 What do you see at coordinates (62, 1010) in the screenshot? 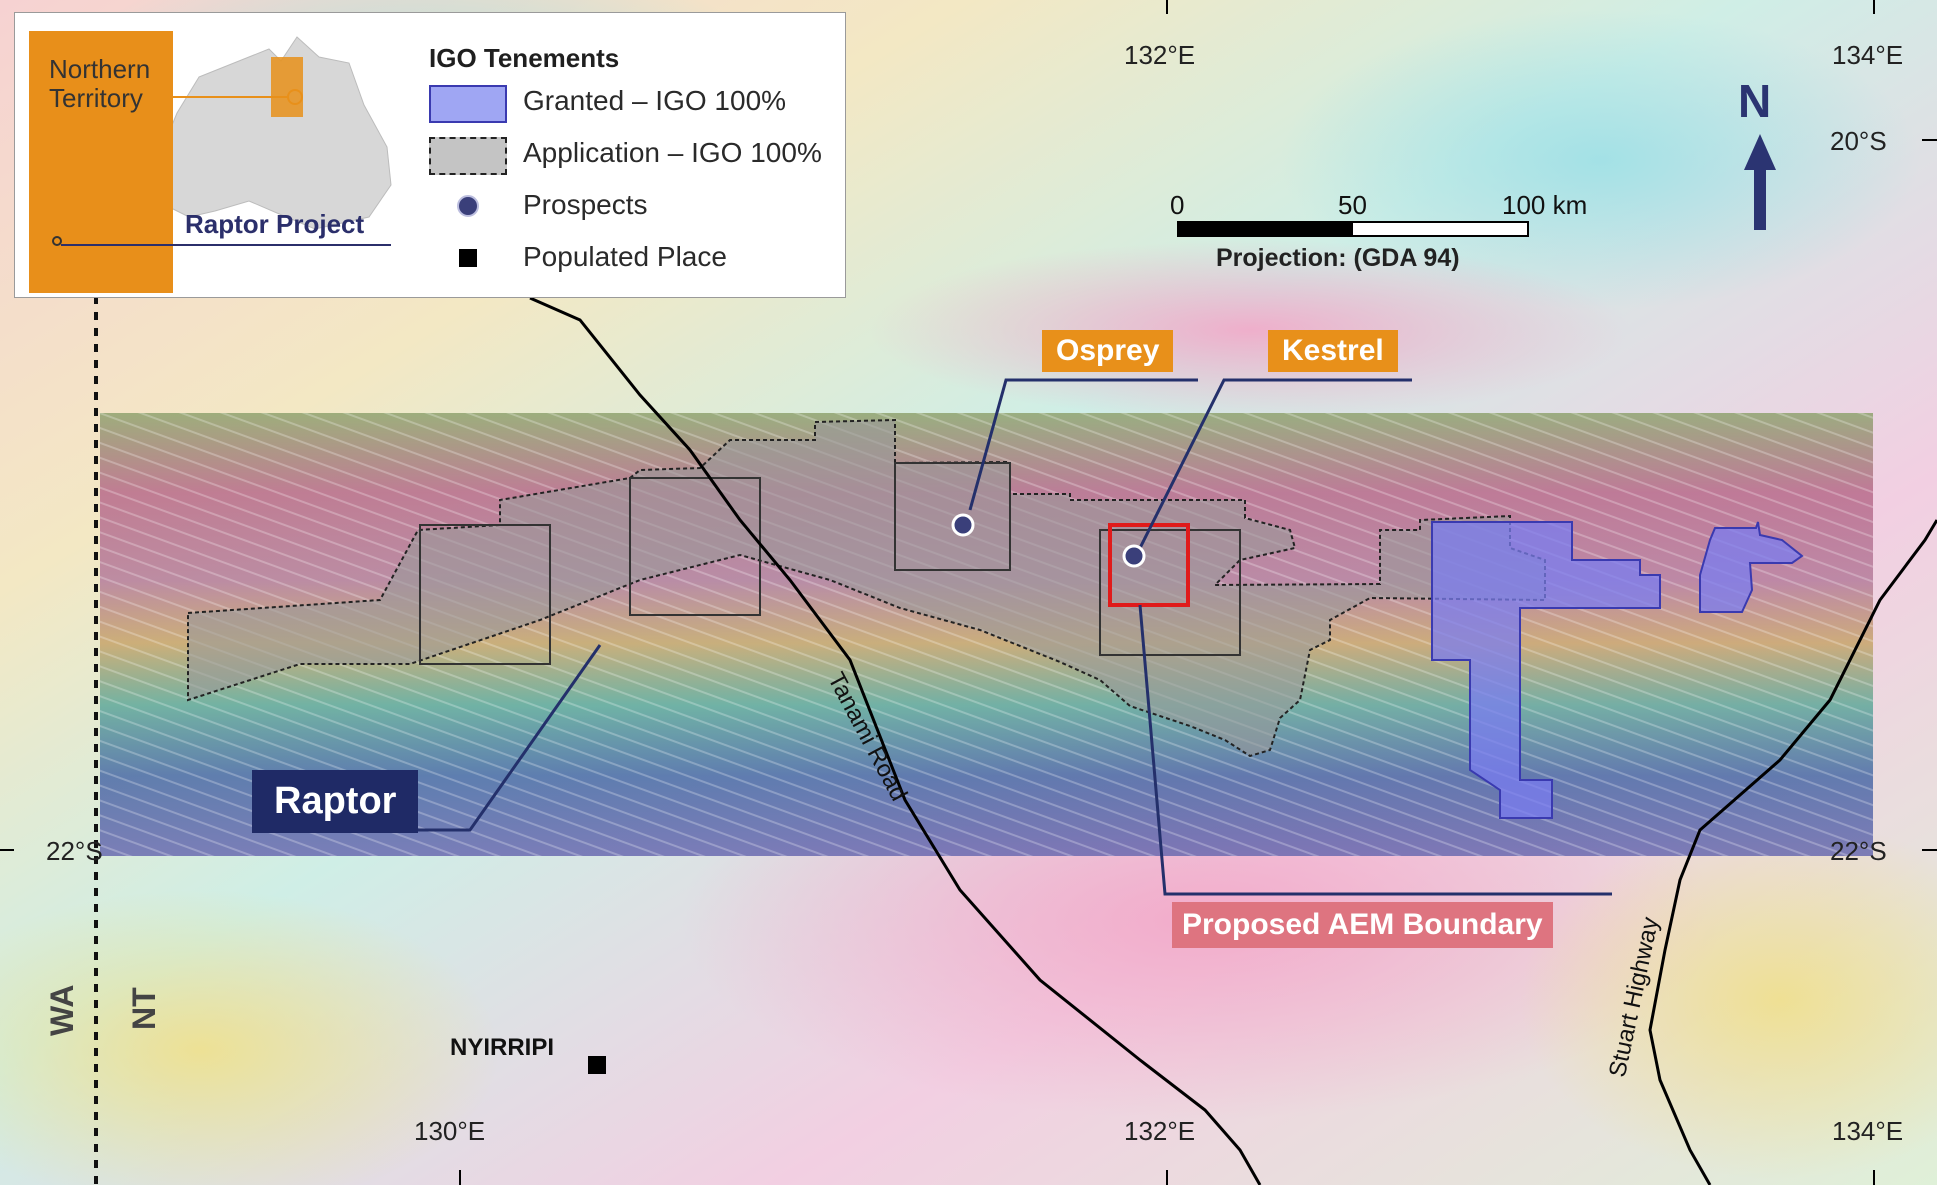
I see `wa-label: WA` at bounding box center [62, 1010].